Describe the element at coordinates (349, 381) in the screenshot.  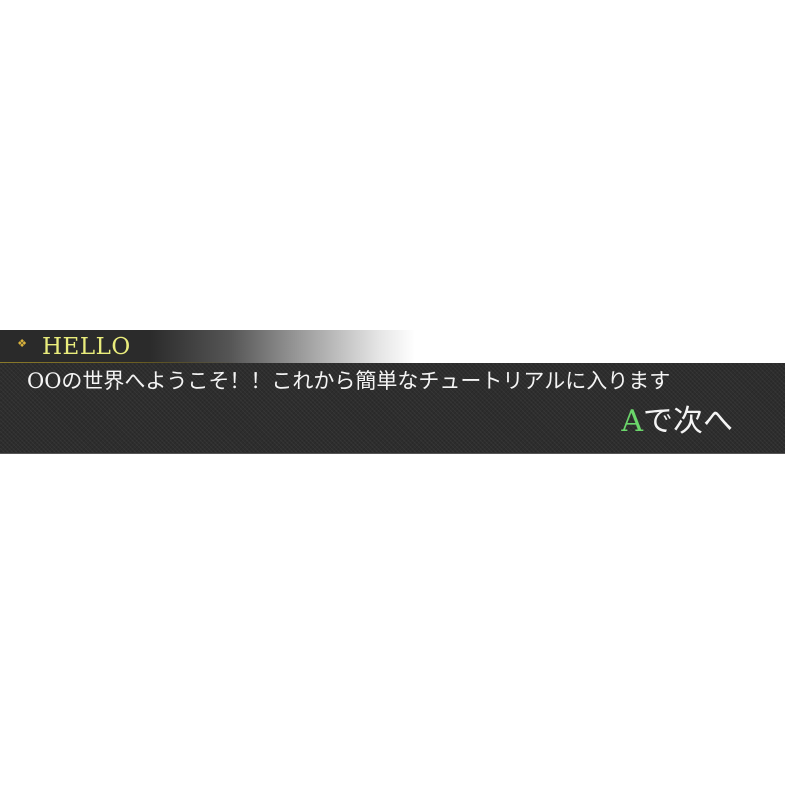
I see `dialog-message: OOの世界へようこそ！！これから簡単なチュートリアルに入ります` at that location.